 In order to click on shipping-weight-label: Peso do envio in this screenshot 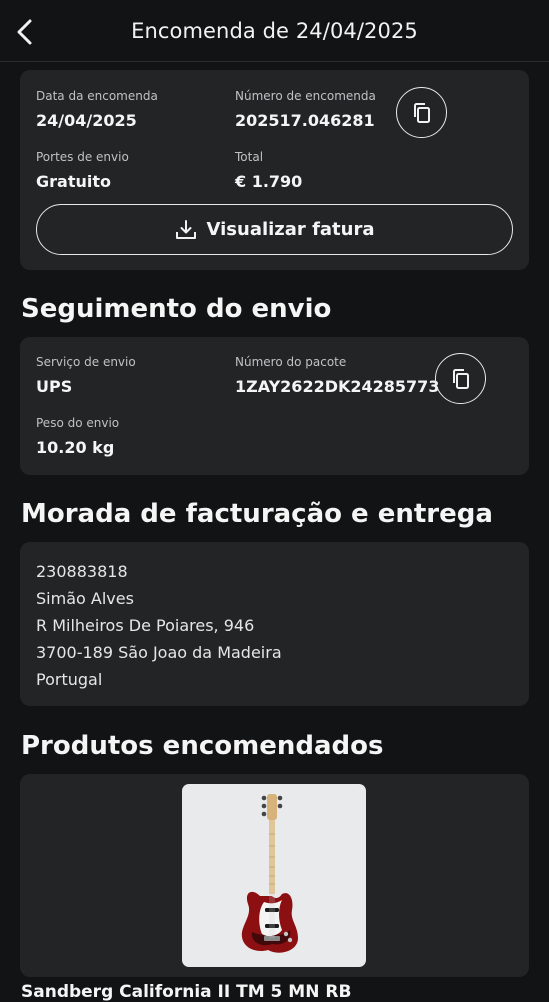, I will do `click(78, 423)`.